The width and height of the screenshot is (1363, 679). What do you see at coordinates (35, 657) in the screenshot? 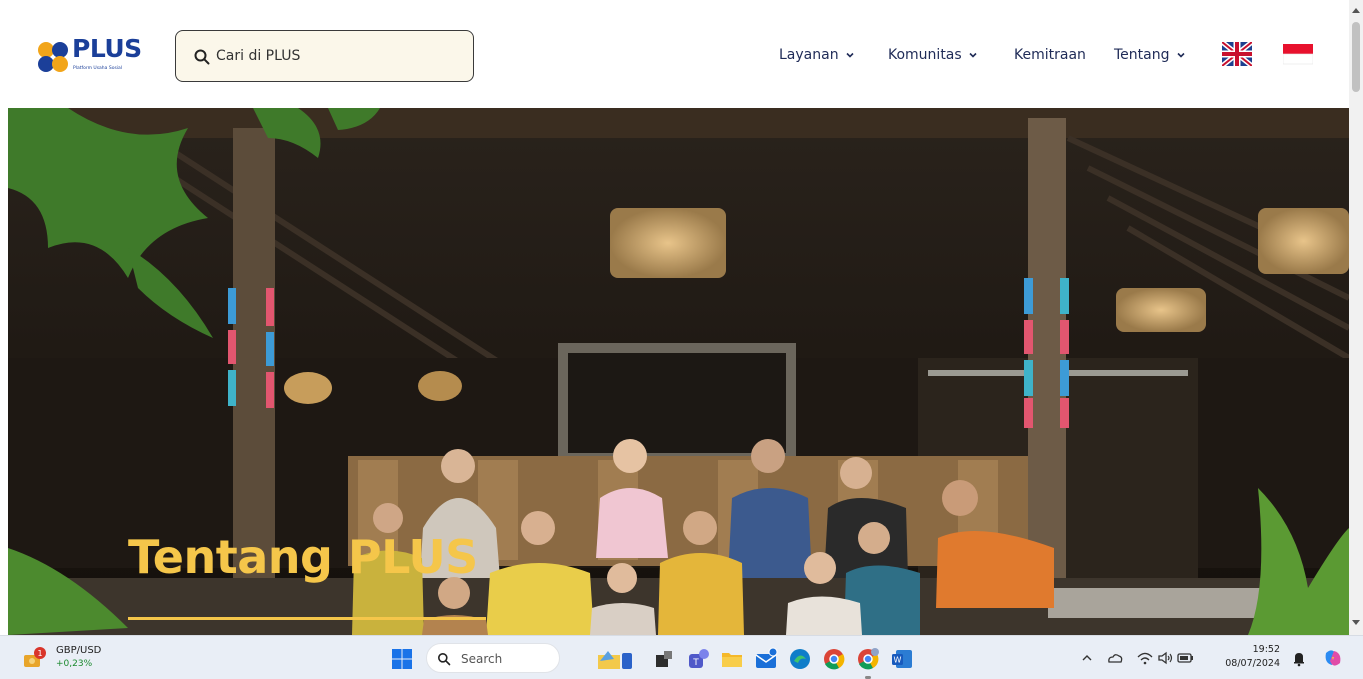
I see `currency-widget-icon: 1` at bounding box center [35, 657].